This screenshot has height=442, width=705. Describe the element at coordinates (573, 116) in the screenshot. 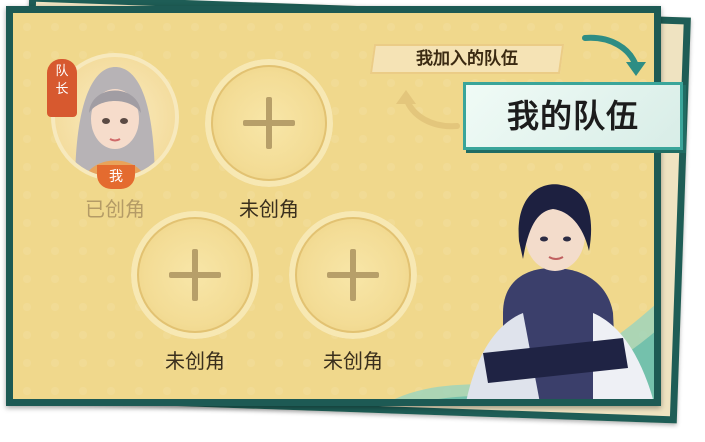

I see `my-team-tab: 我的队伍` at that location.